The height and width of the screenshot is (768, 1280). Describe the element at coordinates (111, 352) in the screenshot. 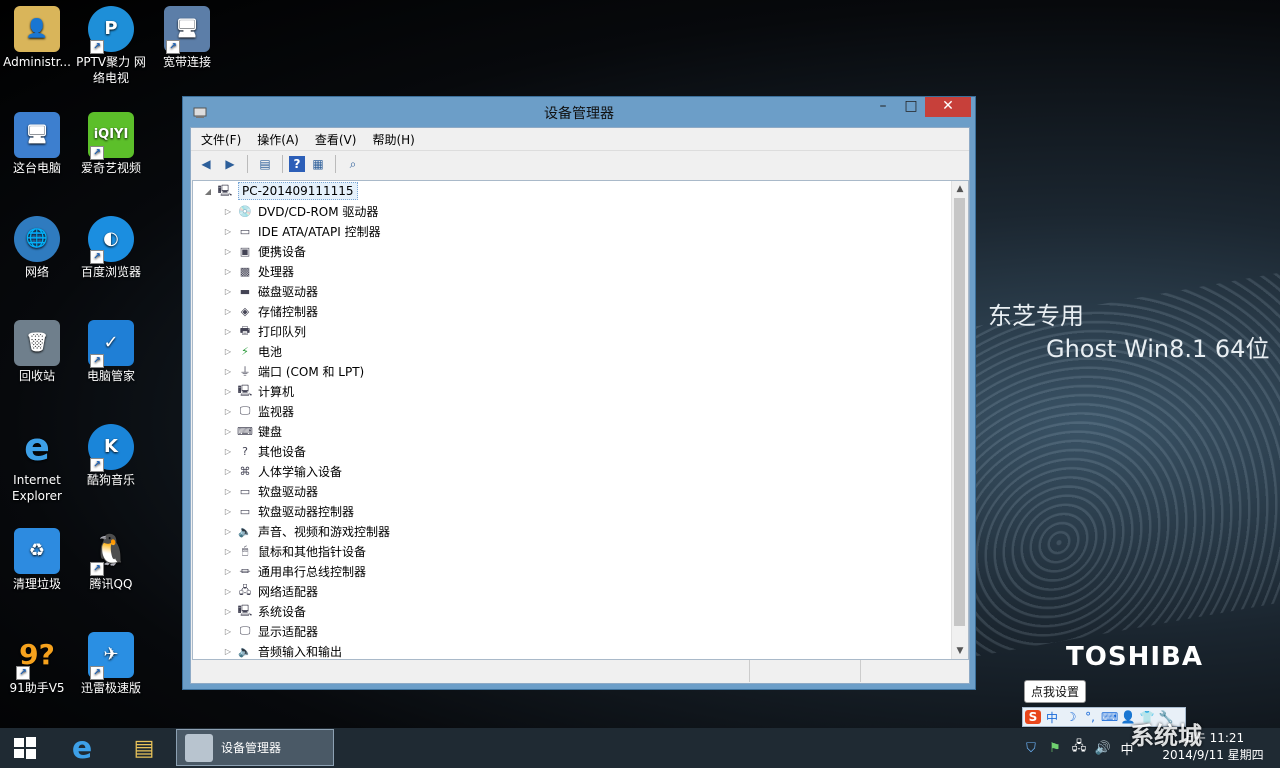

I see `desktop-icon-pc-manager: ✓ ↗ 电脑管家` at that location.